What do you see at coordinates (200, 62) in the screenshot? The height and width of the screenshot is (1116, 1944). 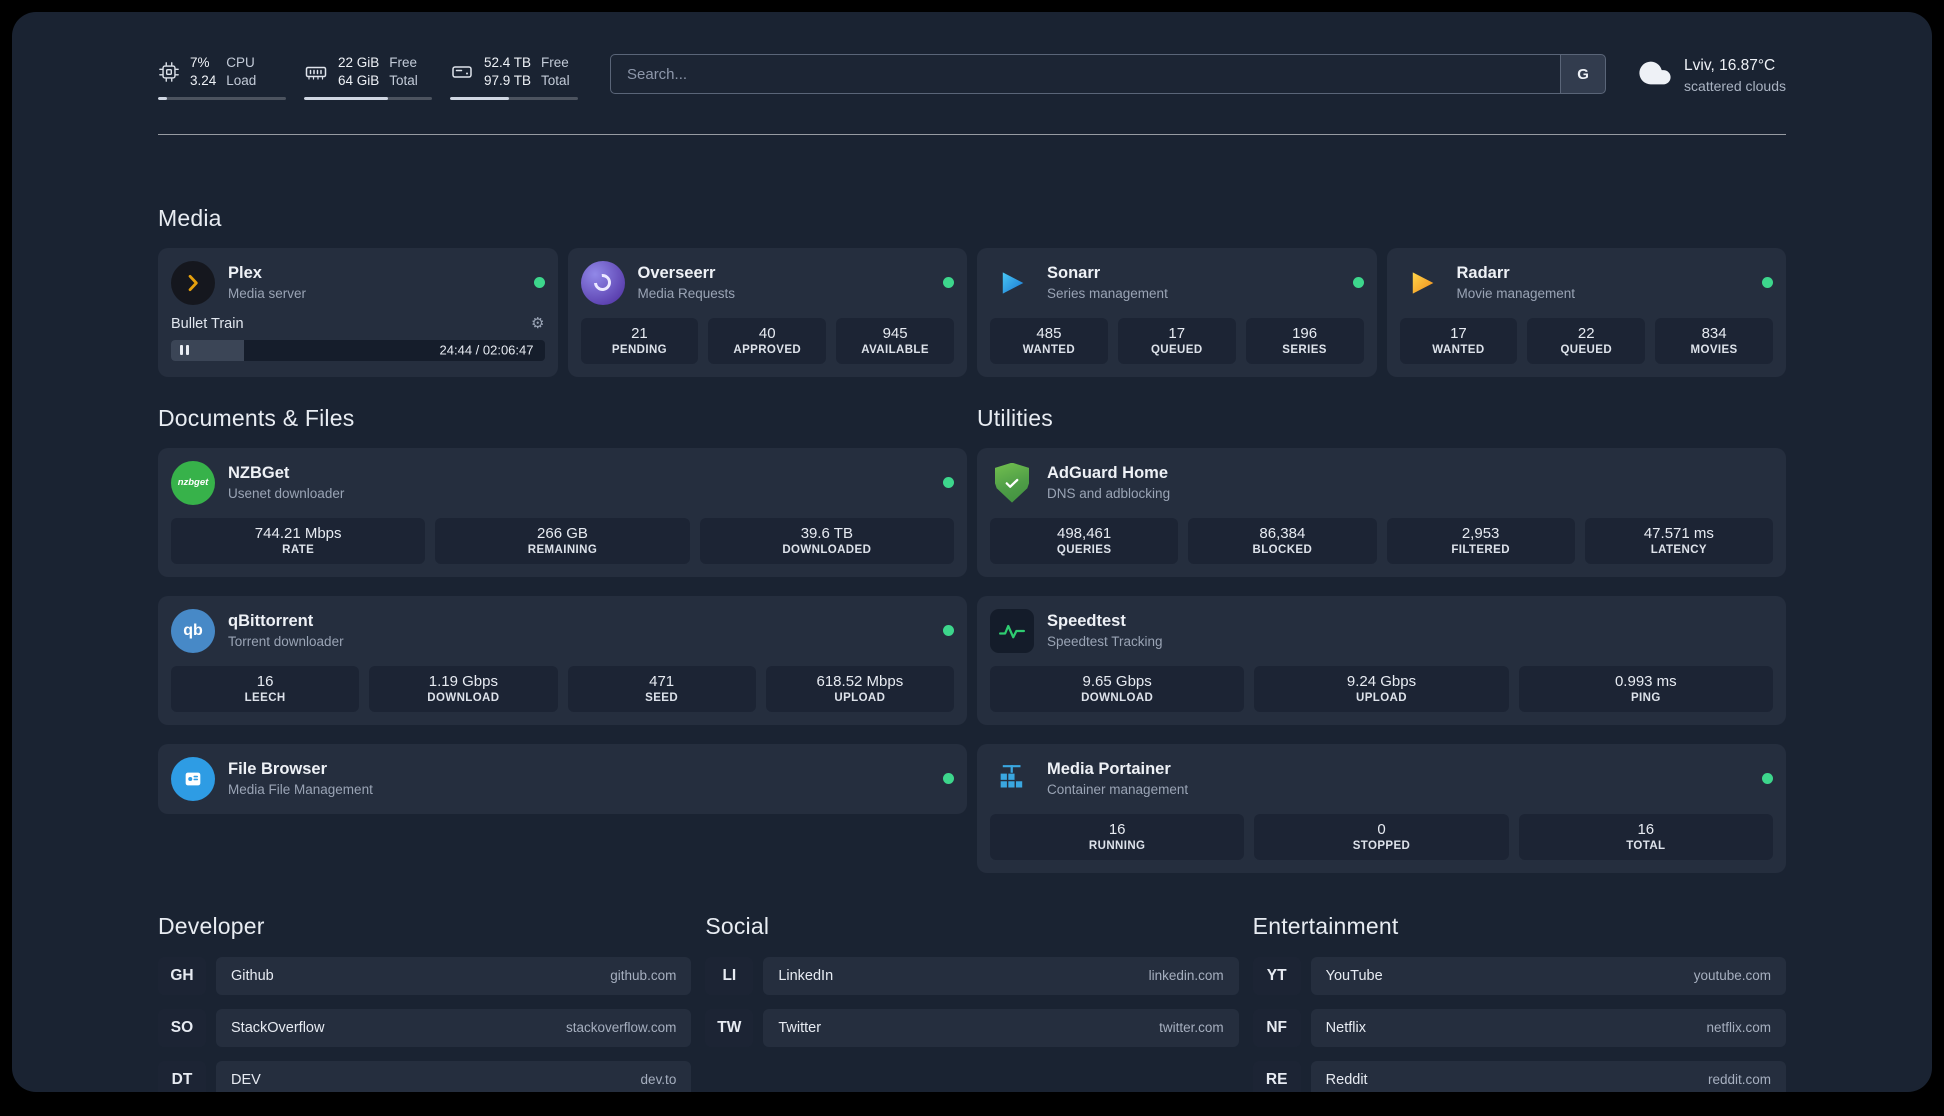 I see `cpu-usage: 7%` at bounding box center [200, 62].